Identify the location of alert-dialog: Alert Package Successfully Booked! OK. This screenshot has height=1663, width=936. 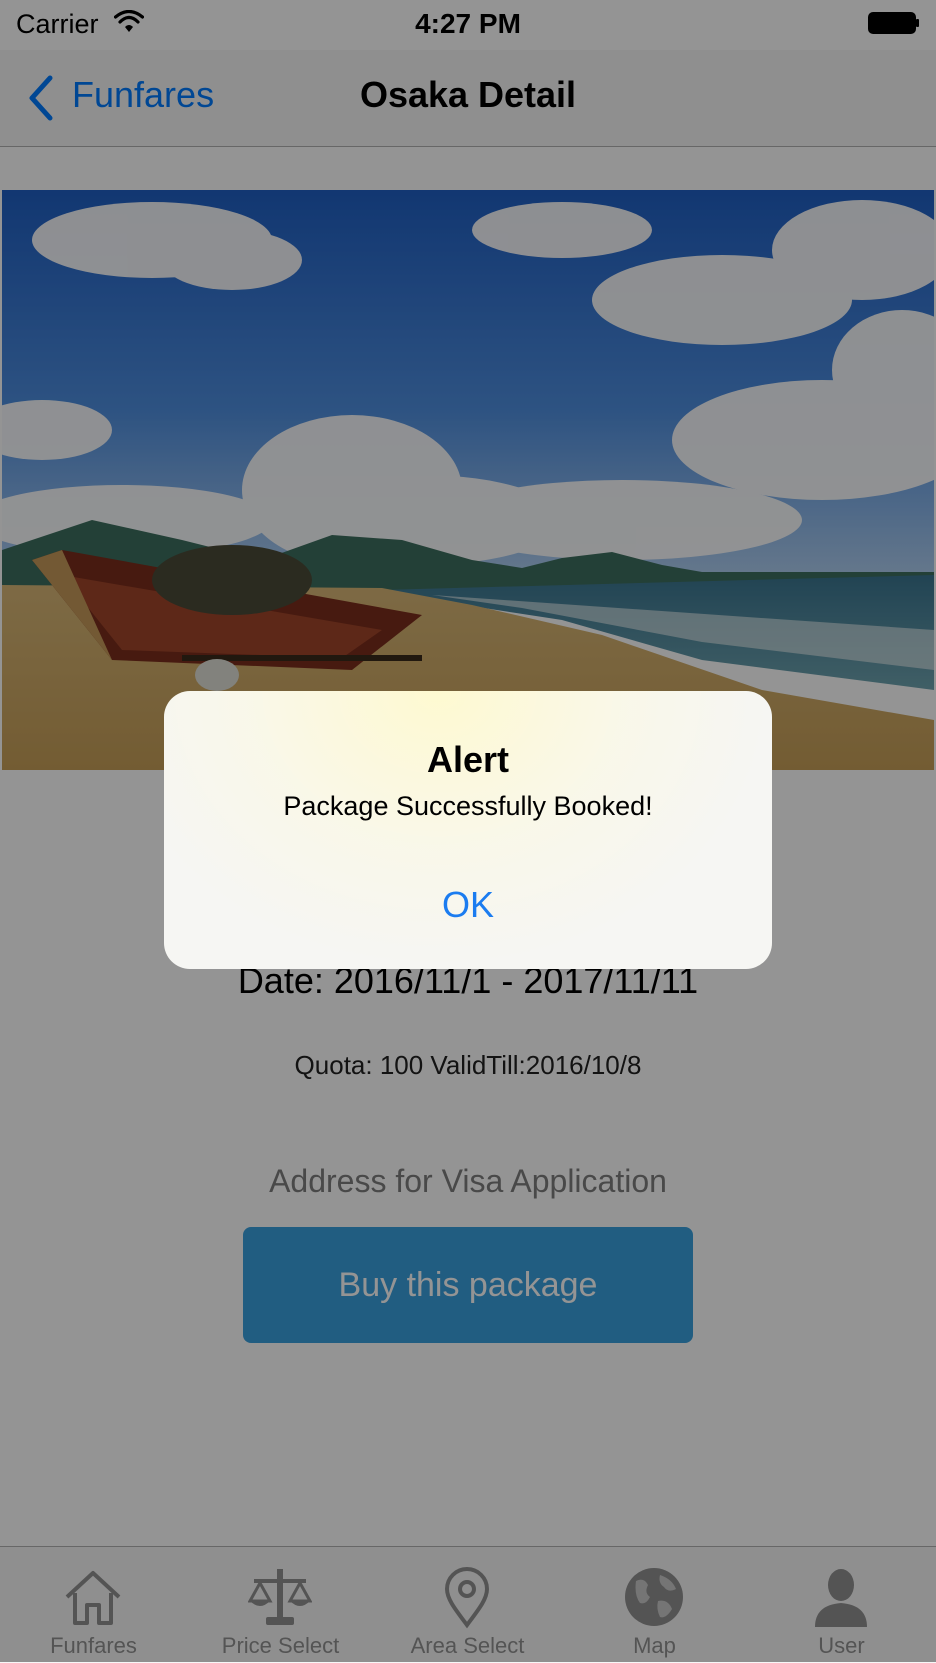
(468, 830).